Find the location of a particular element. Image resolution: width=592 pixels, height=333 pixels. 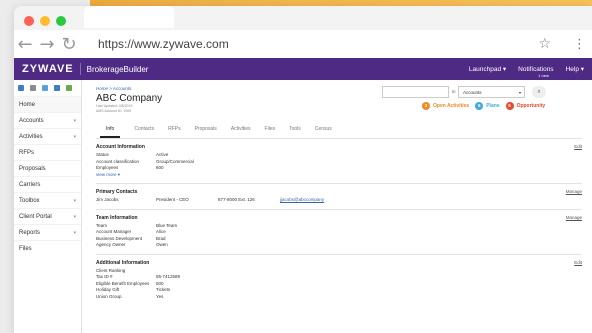

sidebar-item-reports: Reports ▾ is located at coordinates (47, 232).